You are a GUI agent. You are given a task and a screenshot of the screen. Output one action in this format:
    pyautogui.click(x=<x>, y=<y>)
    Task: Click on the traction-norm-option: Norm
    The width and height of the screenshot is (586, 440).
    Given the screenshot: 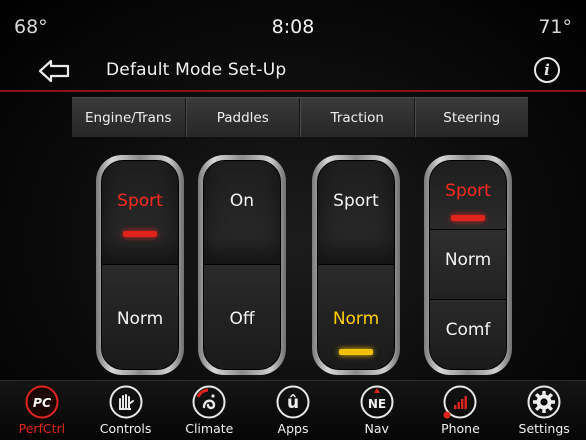 What is the action you would take?
    pyautogui.click(x=356, y=317)
    